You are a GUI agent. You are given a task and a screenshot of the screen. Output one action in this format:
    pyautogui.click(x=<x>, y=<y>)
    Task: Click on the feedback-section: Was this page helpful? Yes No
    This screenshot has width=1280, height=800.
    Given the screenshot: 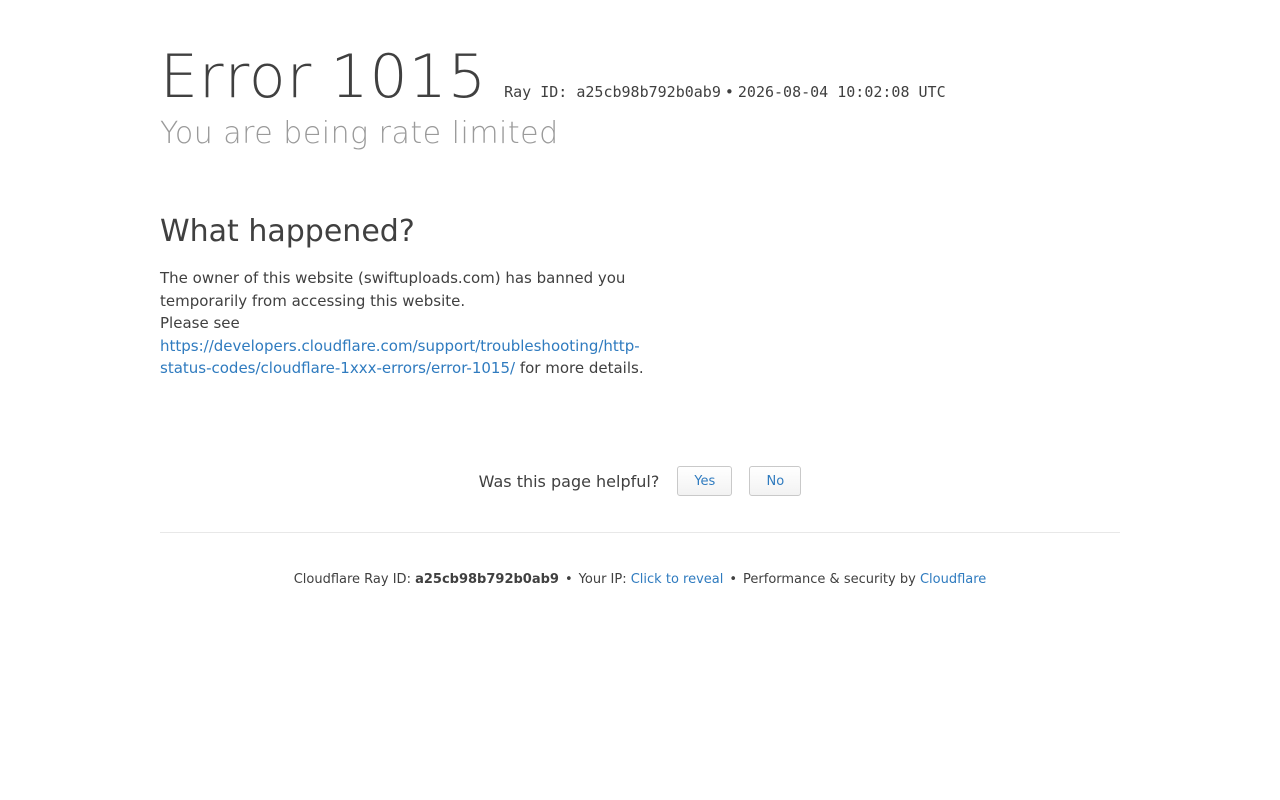 What is the action you would take?
    pyautogui.click(x=640, y=481)
    